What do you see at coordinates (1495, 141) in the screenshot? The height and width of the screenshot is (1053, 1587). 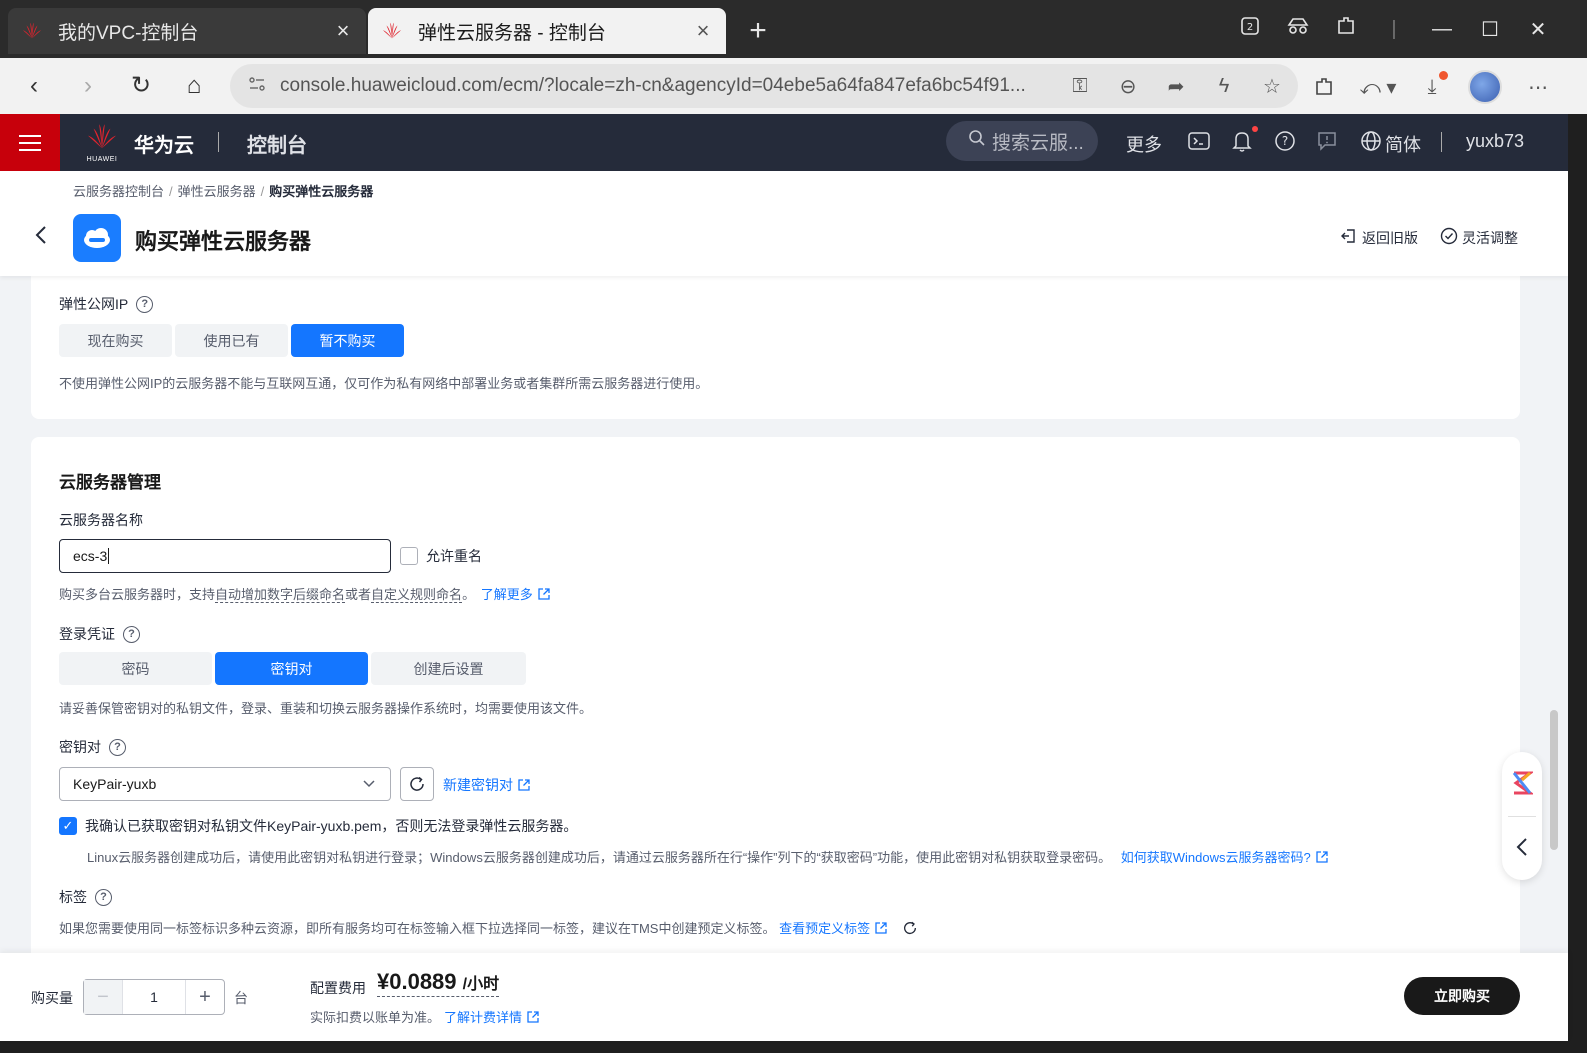 I see `user-menu: yuxb73` at bounding box center [1495, 141].